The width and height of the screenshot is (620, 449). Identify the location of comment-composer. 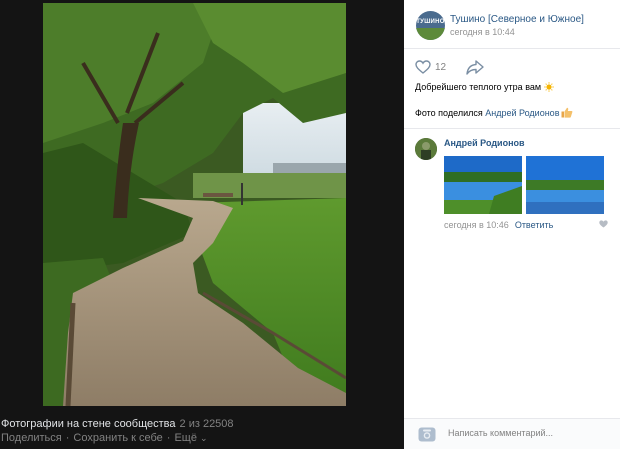
(512, 433).